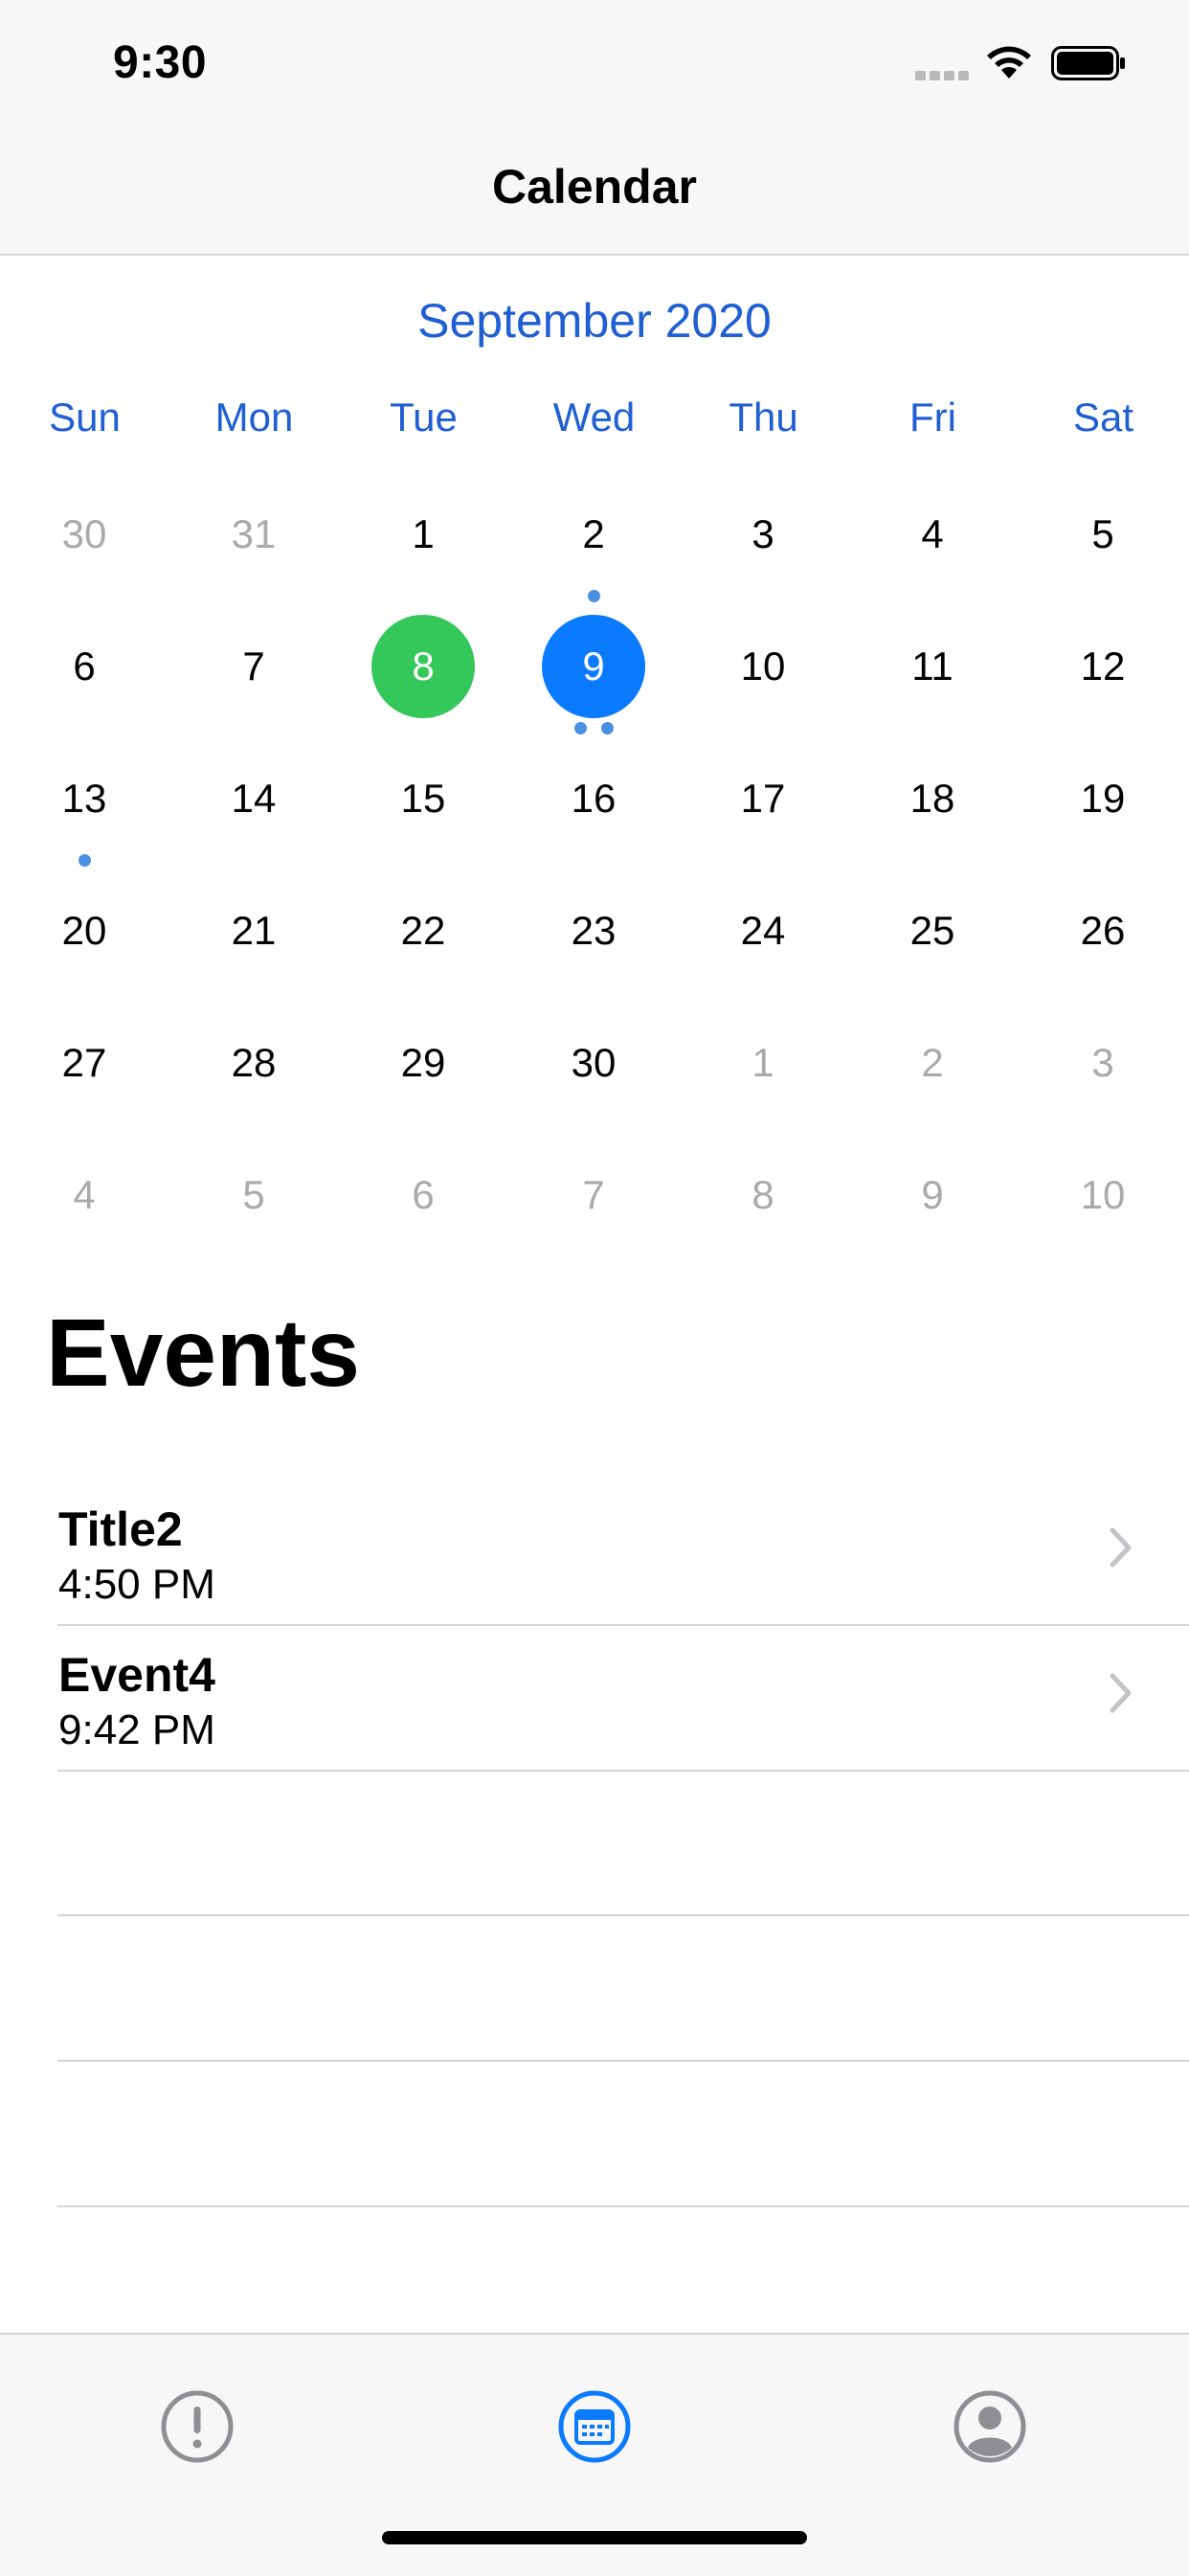 This screenshot has width=1189, height=2576. What do you see at coordinates (197, 2426) in the screenshot?
I see `exclamation-circle-icon` at bounding box center [197, 2426].